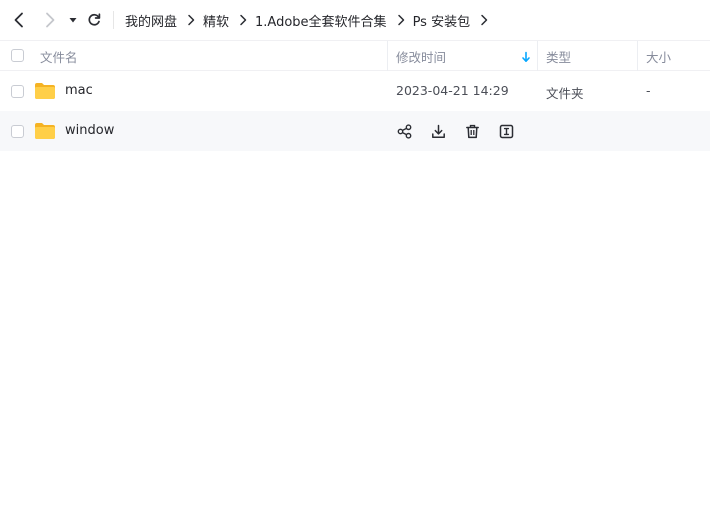 The width and height of the screenshot is (710, 517). What do you see at coordinates (658, 56) in the screenshot?
I see `column-header-size: 大小` at bounding box center [658, 56].